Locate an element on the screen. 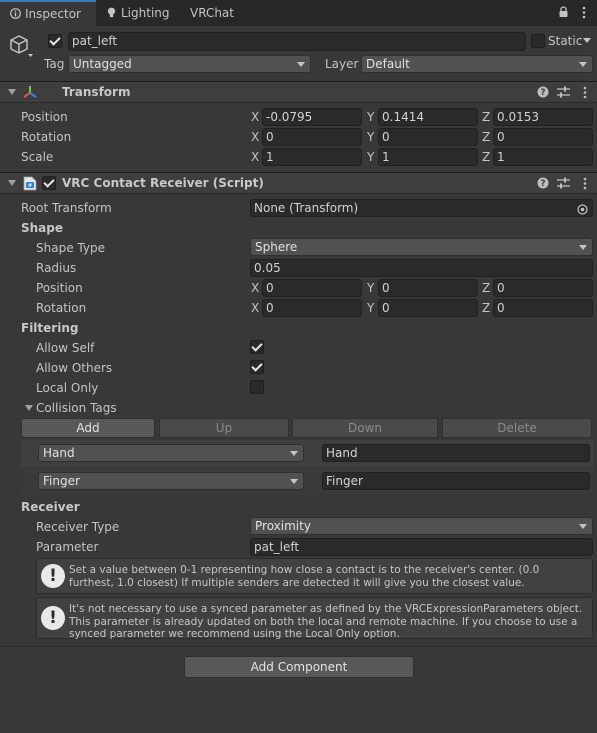 This screenshot has width=597, height=733. receiver-type-value: Proximity is located at coordinates (283, 526).